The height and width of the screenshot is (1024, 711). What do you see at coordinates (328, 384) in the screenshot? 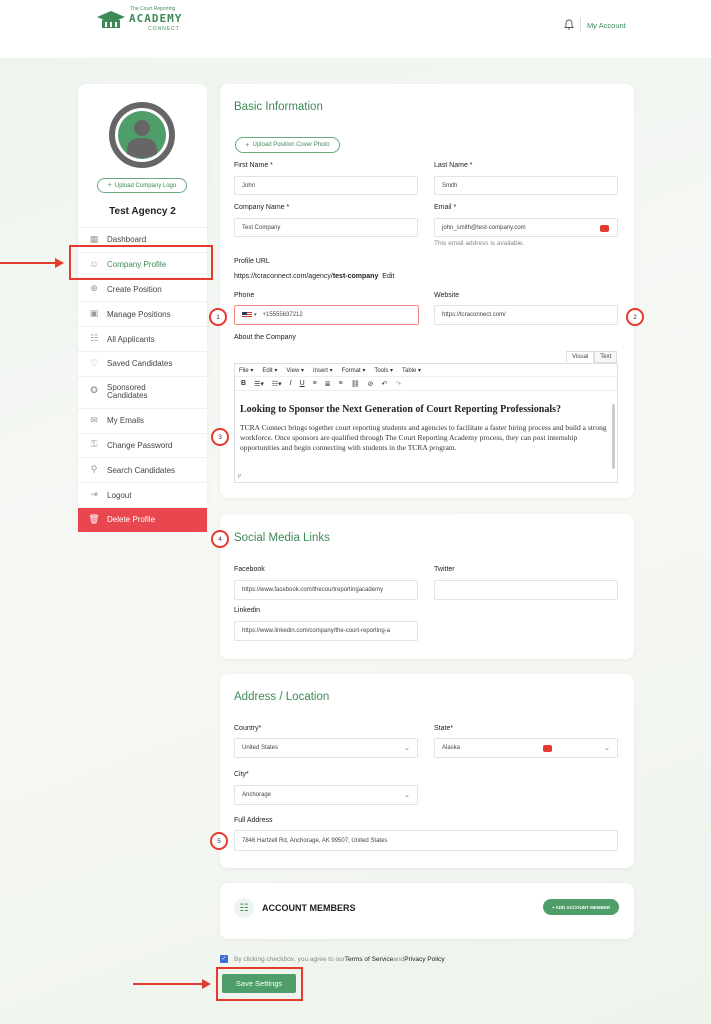
I see `align-center-icon: ≣` at bounding box center [328, 384].